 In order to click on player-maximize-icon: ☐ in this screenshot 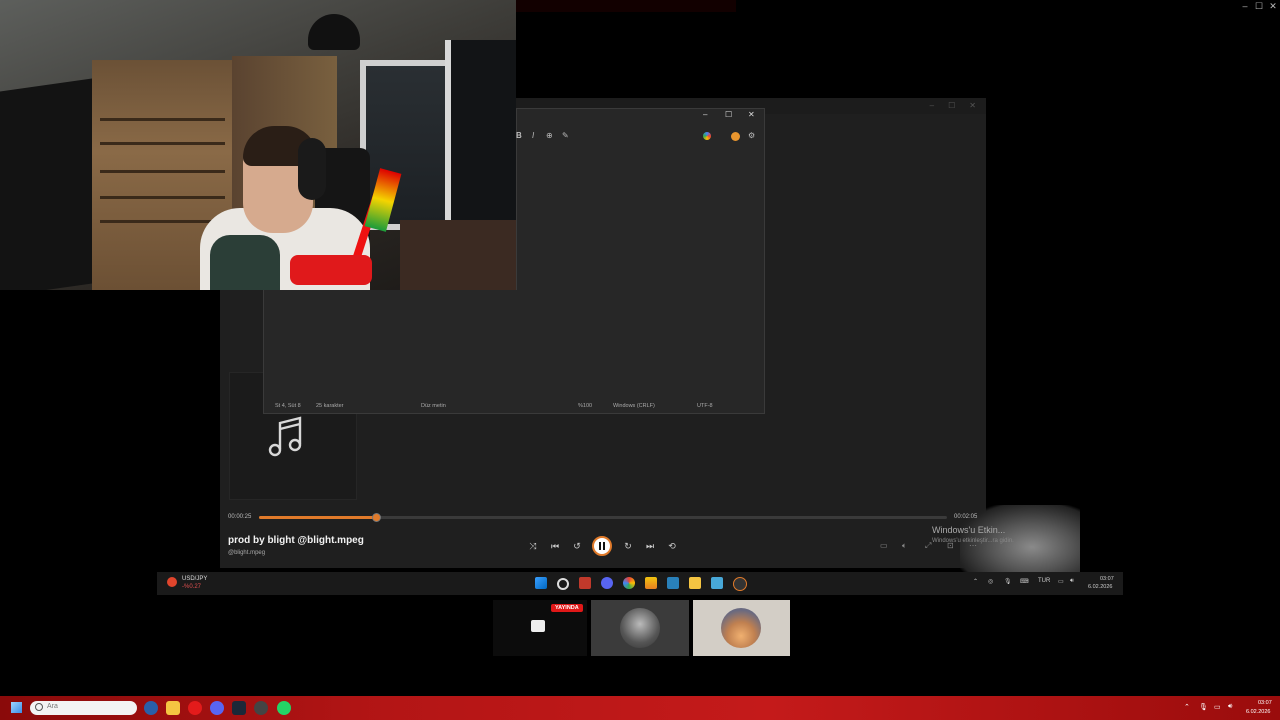, I will do `click(951, 105)`.